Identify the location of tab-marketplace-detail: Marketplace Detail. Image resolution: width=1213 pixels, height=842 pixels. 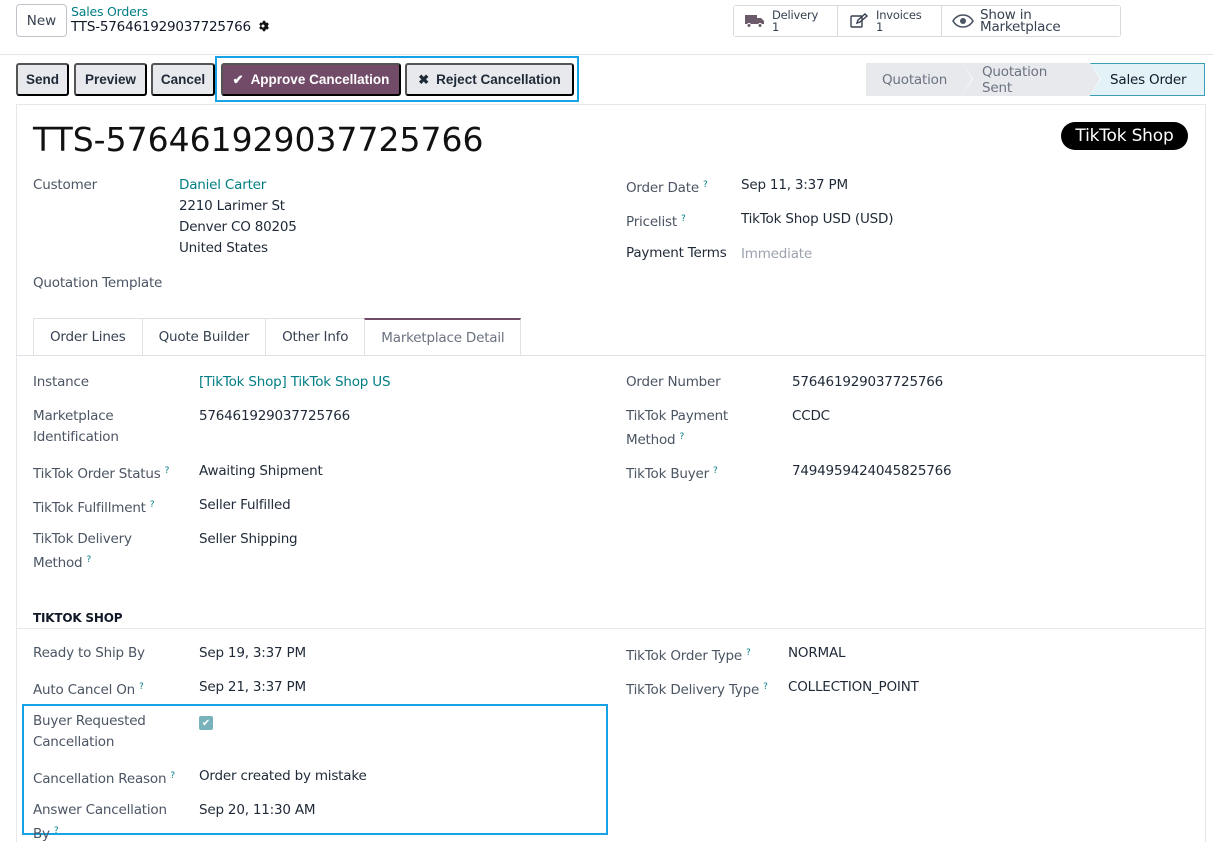
(443, 337).